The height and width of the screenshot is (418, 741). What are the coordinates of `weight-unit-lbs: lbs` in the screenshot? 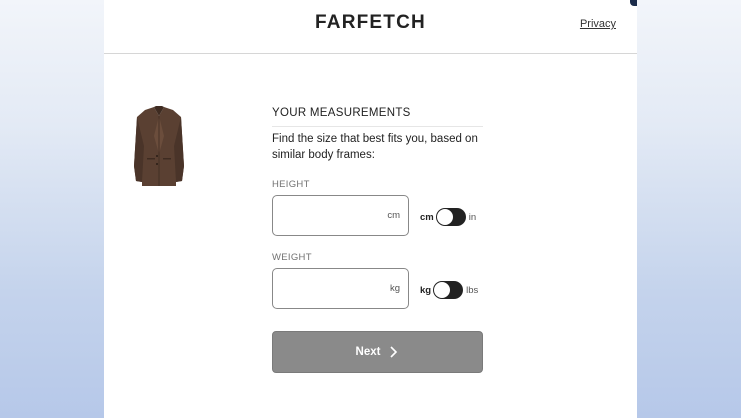 It's located at (472, 290).